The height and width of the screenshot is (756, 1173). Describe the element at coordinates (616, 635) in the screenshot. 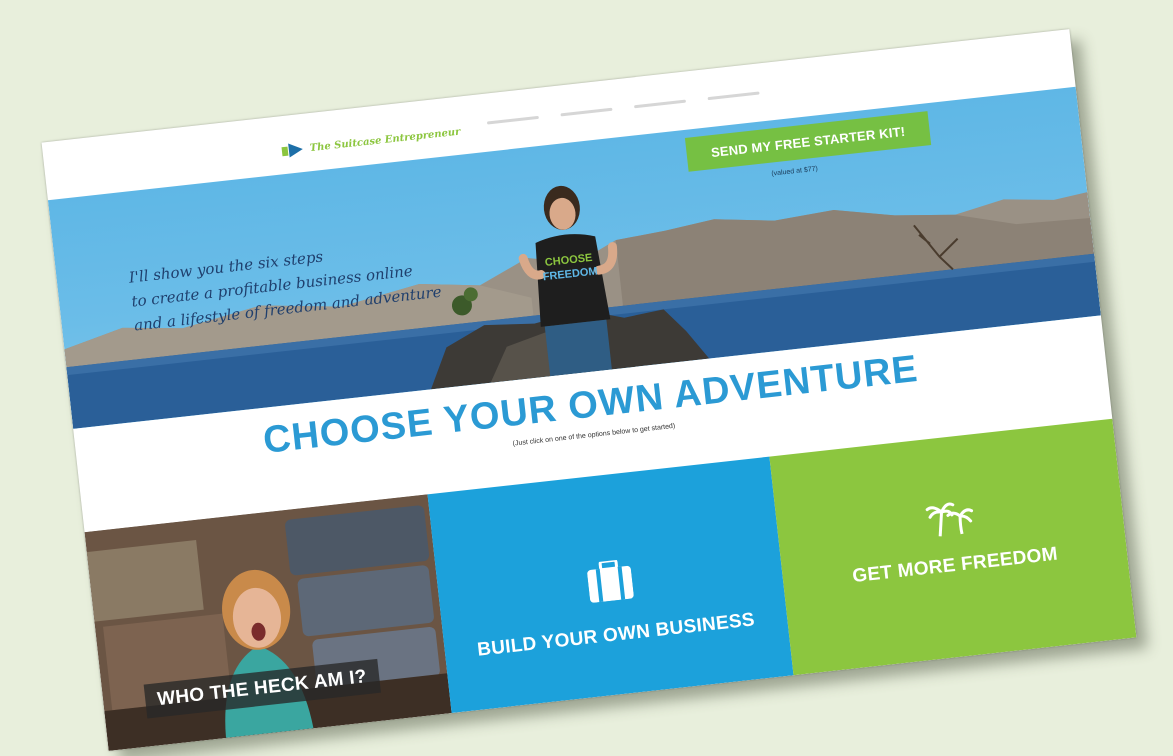

I see `build-business-label: BUILD YOUR OWN BUSINESS` at that location.